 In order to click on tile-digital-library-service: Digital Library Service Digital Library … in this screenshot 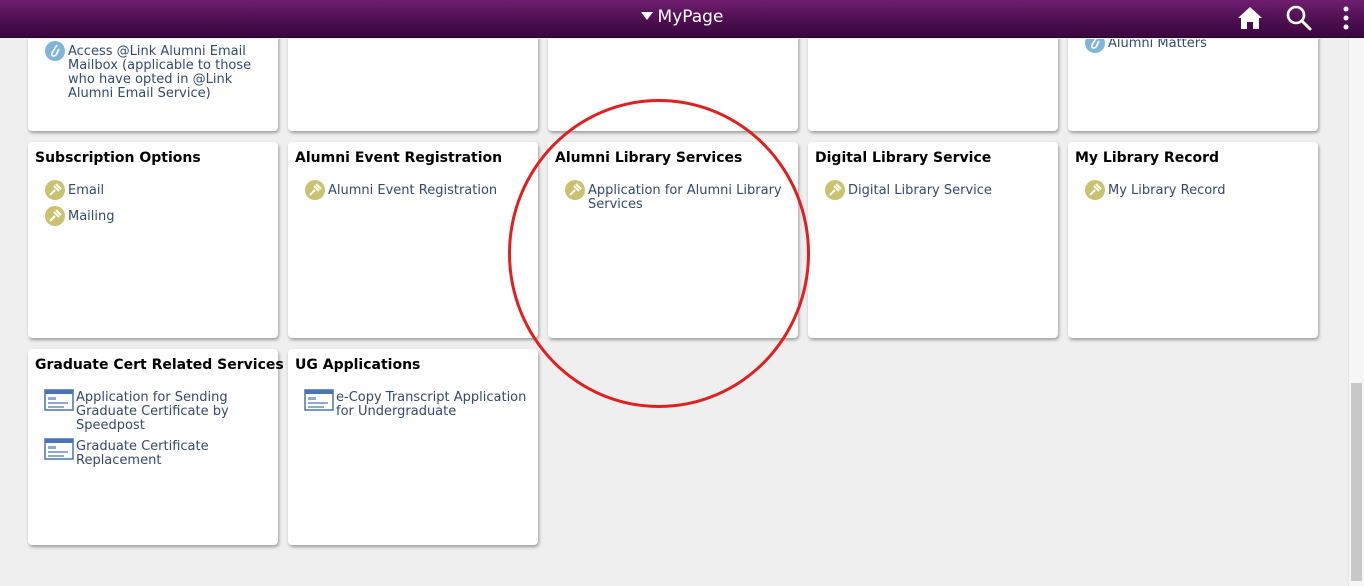, I will do `click(933, 240)`.